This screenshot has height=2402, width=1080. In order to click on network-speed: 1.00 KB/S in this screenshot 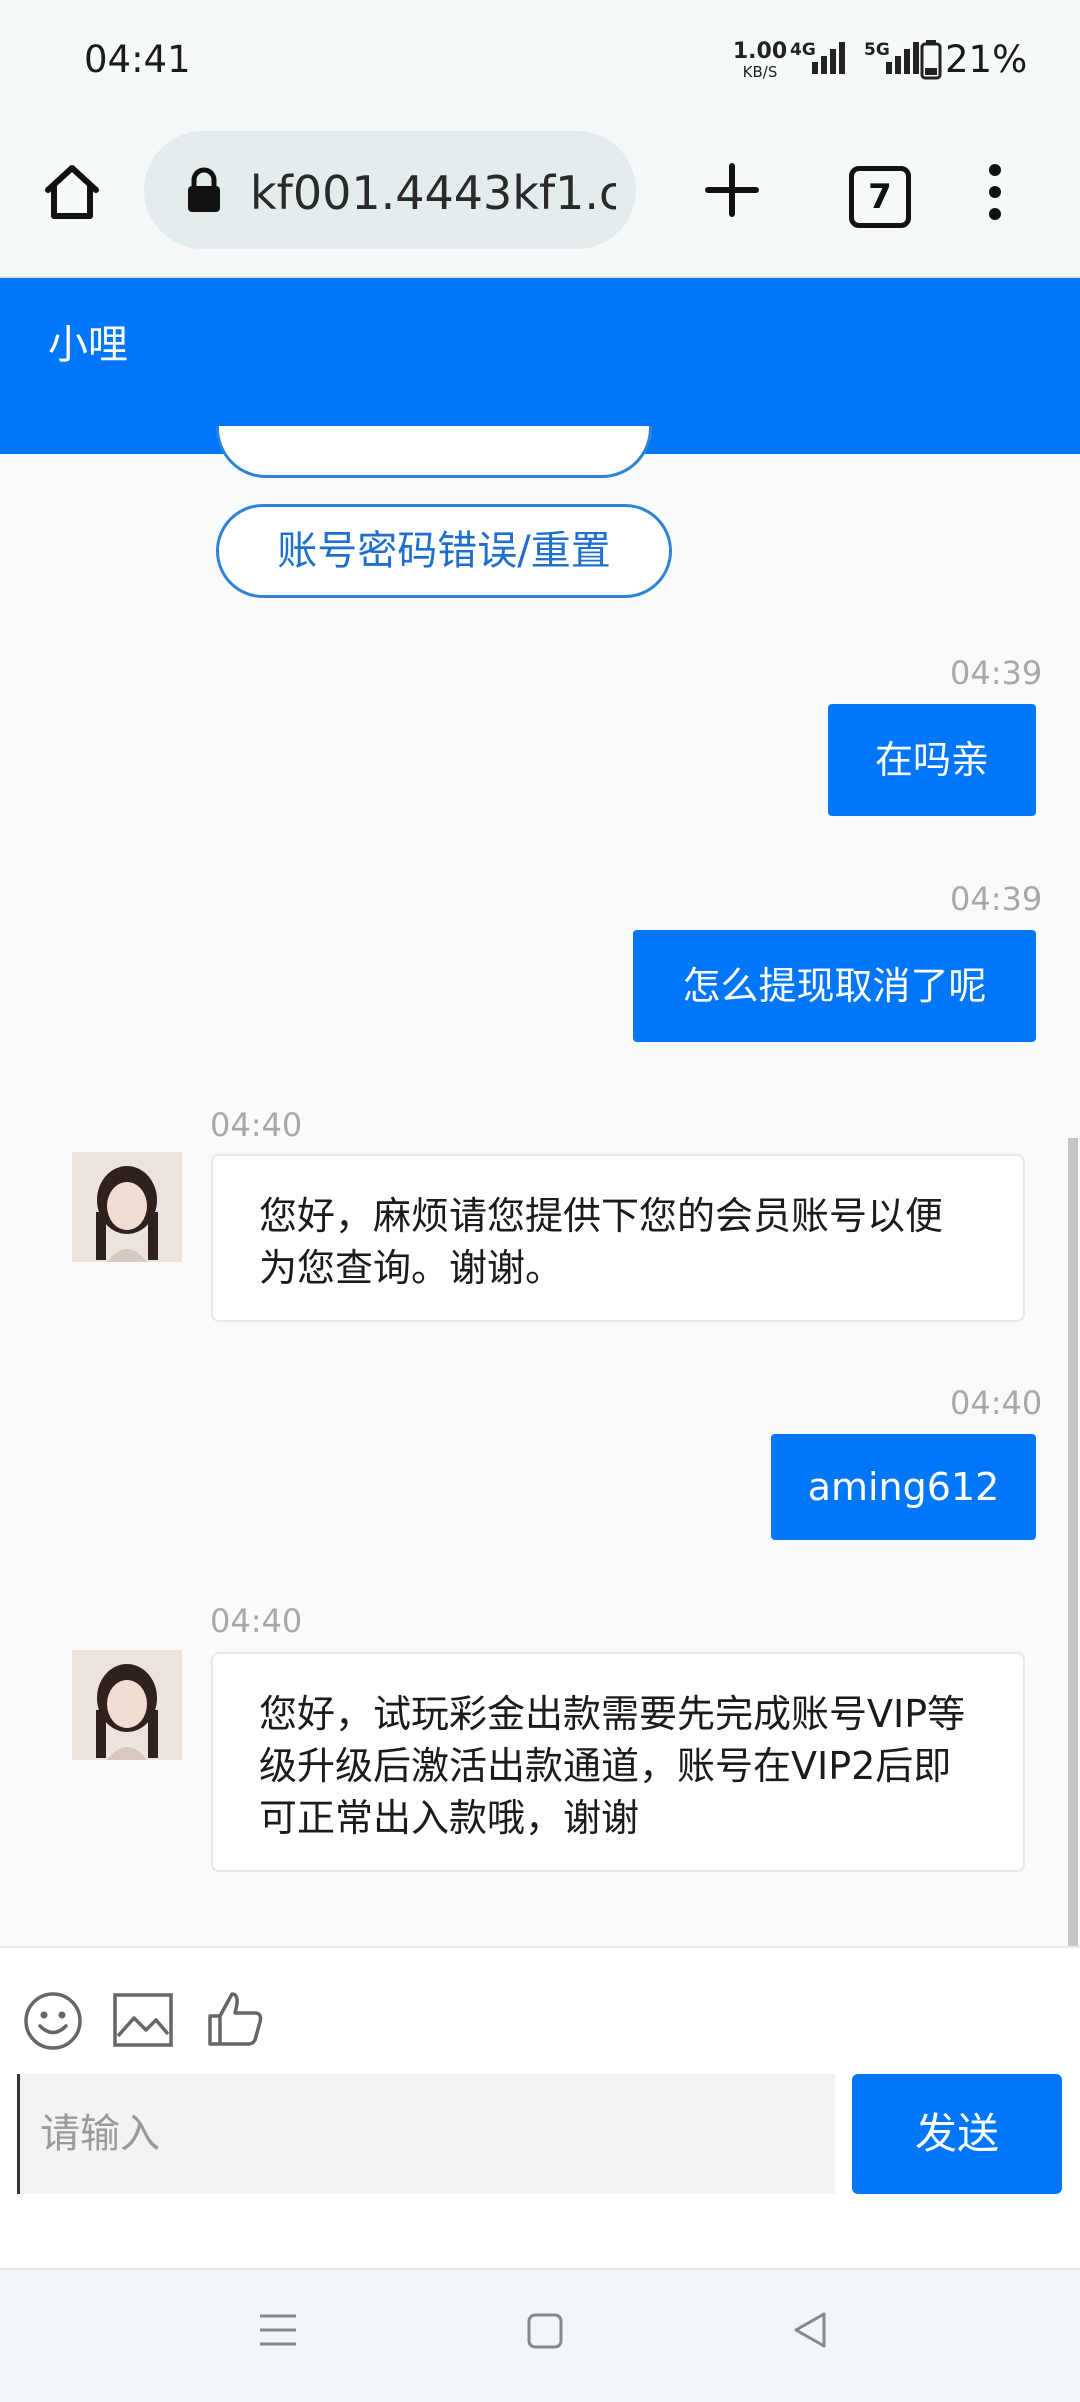, I will do `click(760, 60)`.